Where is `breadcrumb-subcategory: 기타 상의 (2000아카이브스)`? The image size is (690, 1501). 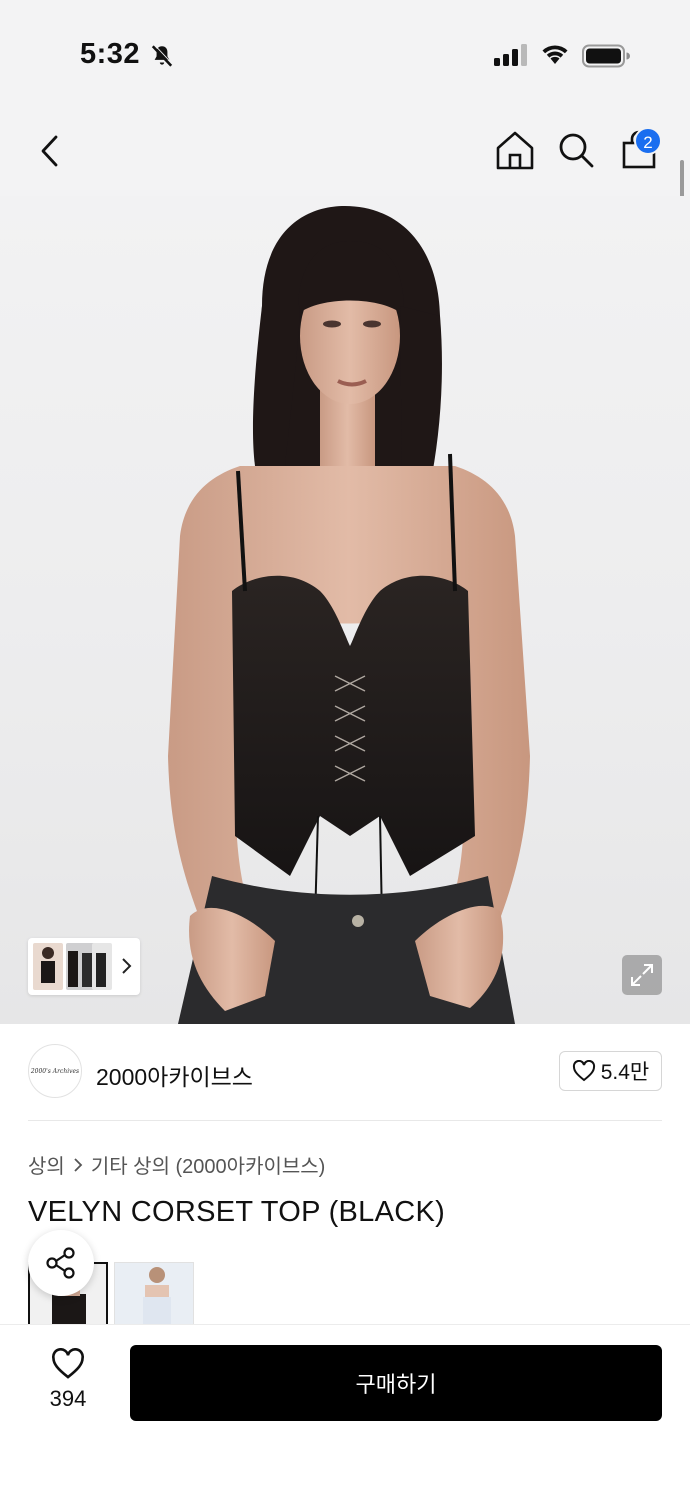 breadcrumb-subcategory: 기타 상의 (2000아카이브스) is located at coordinates (208, 1164).